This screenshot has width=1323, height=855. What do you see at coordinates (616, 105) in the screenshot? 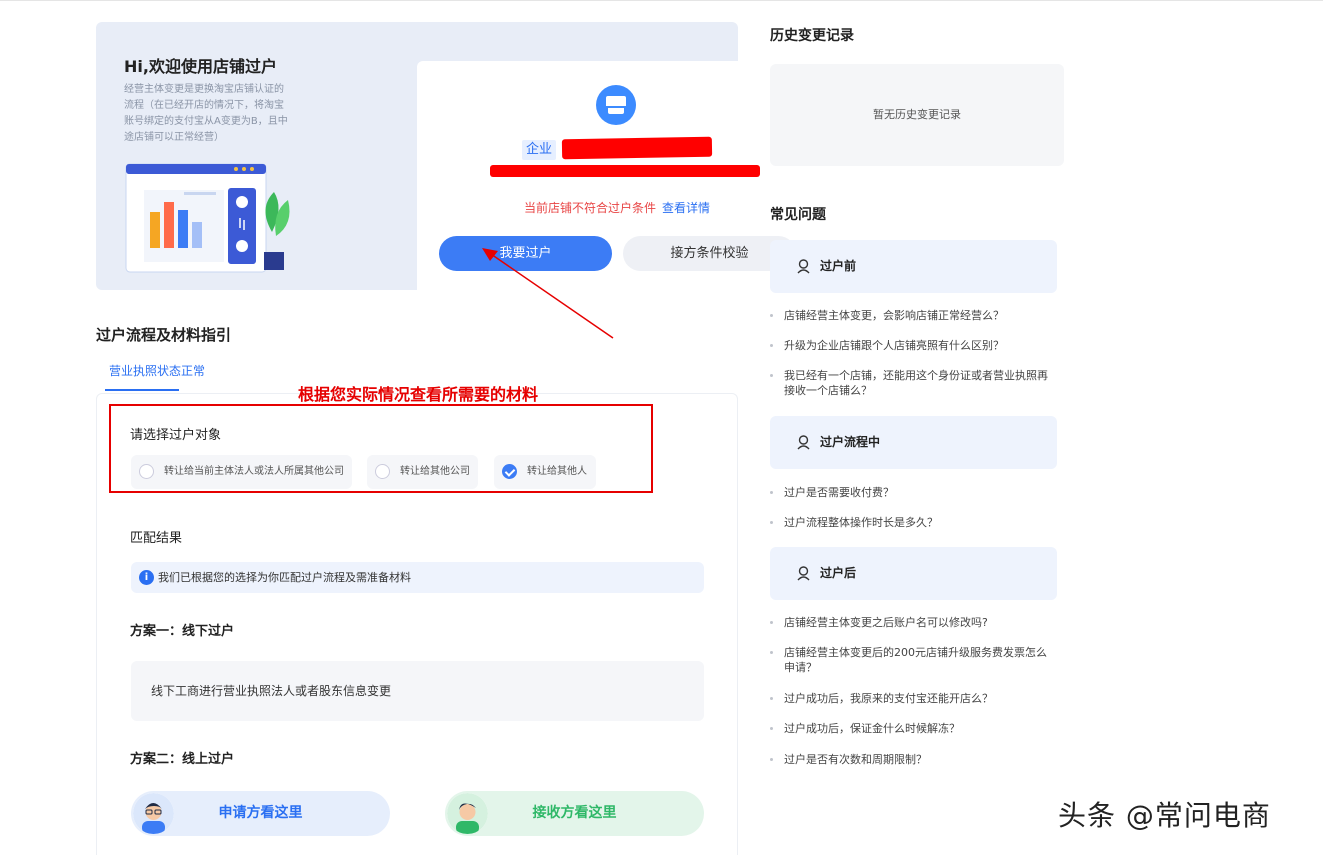
I see `store-icon` at bounding box center [616, 105].